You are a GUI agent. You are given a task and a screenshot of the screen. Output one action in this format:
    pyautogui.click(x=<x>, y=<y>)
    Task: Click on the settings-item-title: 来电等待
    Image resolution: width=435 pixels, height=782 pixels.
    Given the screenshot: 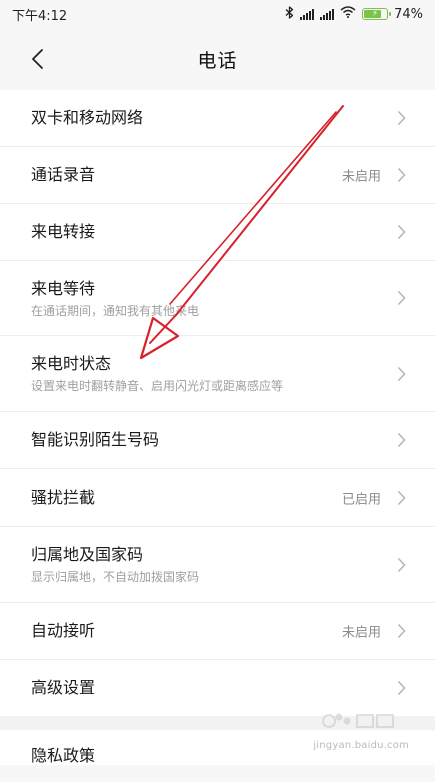 What is the action you would take?
    pyautogui.click(x=63, y=288)
    